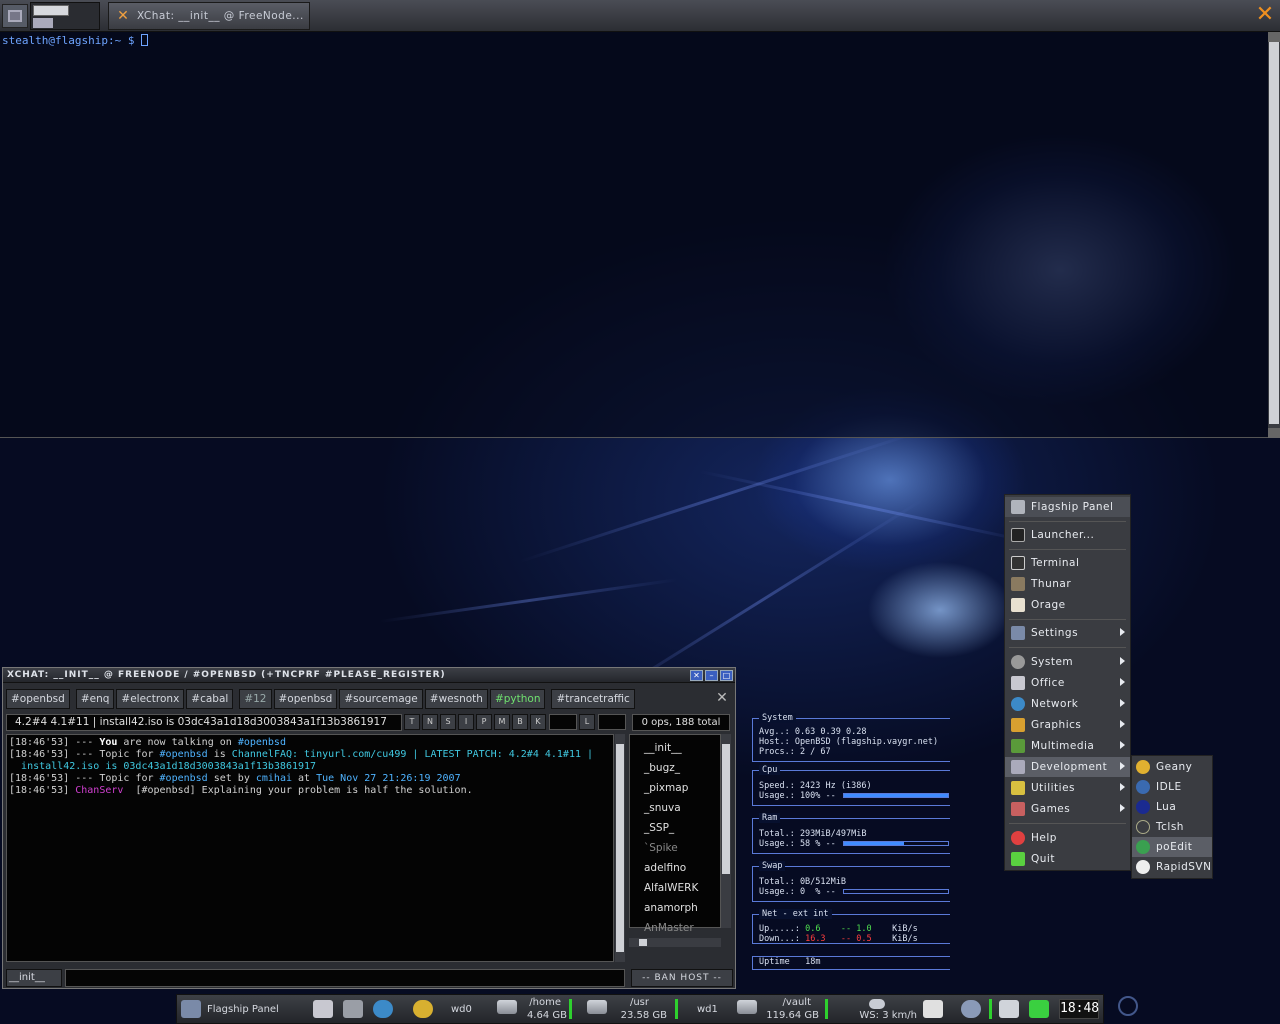 This screenshot has height=1024, width=1280. Describe the element at coordinates (448, 722) in the screenshot. I see `mode-s-button: S` at that location.